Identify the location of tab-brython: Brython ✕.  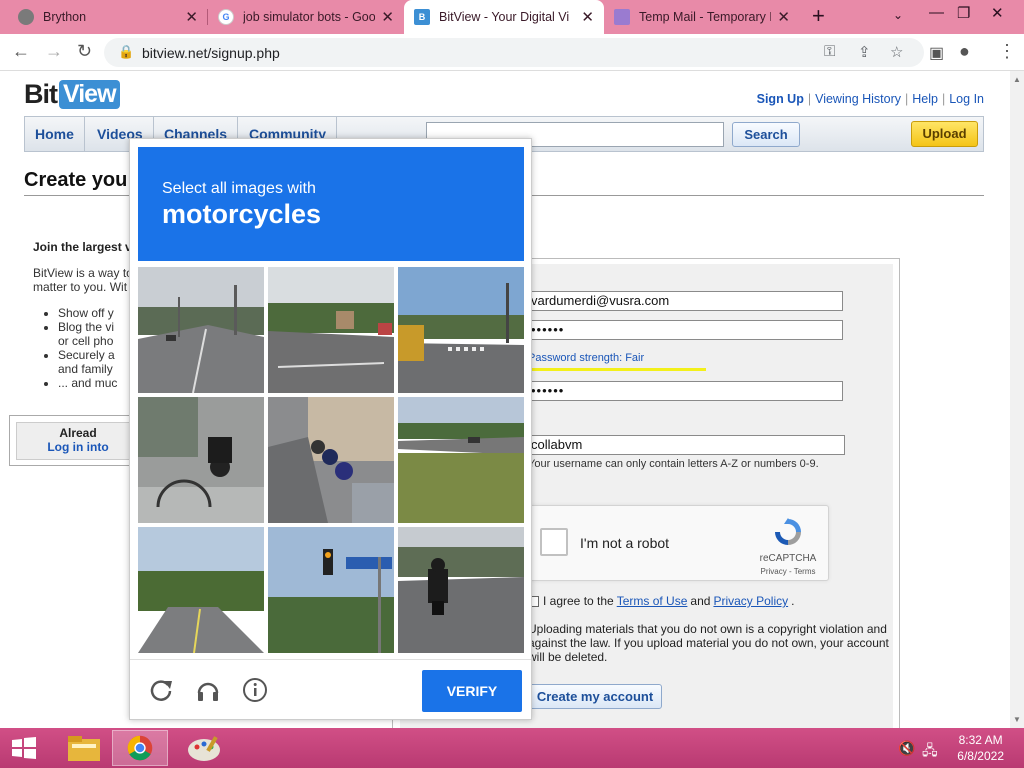
(108, 17).